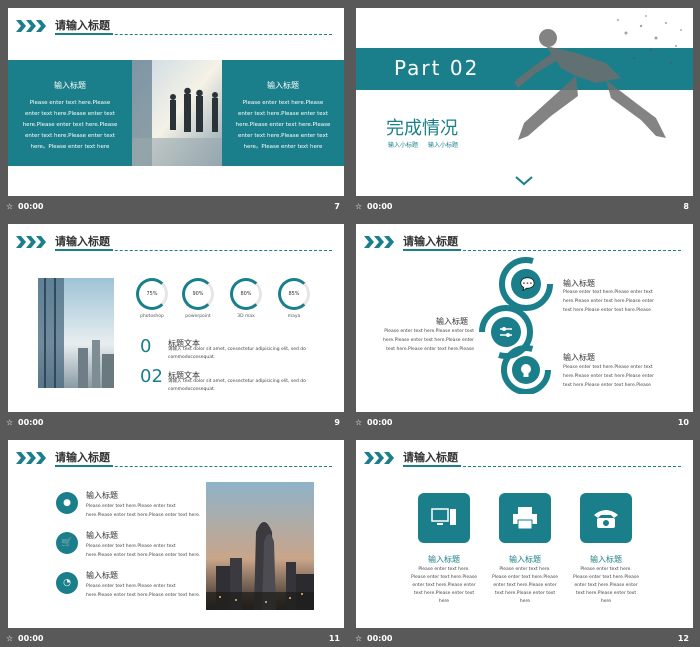 The height and width of the screenshot is (647, 700). What do you see at coordinates (76, 333) in the screenshot?
I see `building-photo` at bounding box center [76, 333].